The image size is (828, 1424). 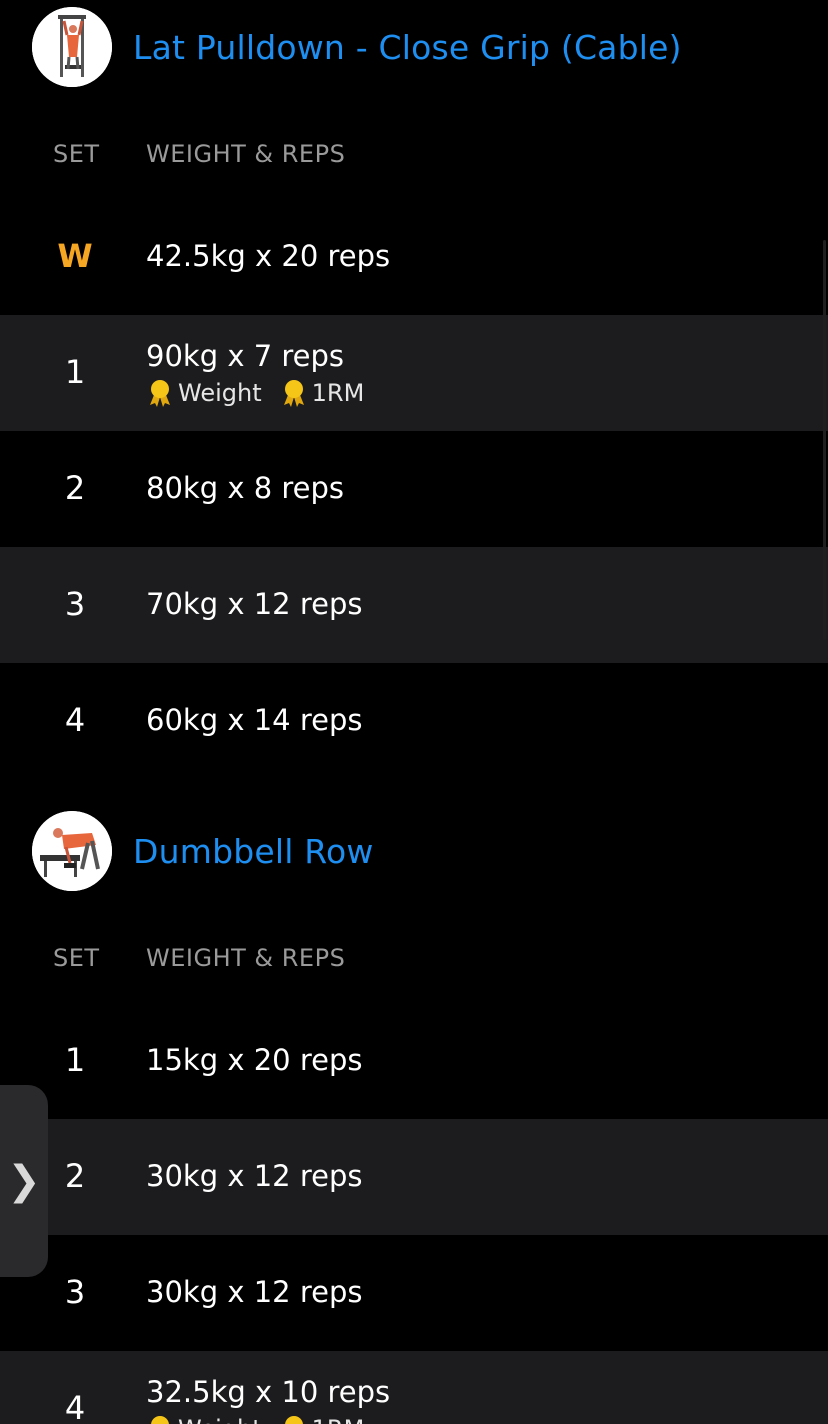 I want to click on side-drawer-tab: ❯, so click(x=24, y=1181).